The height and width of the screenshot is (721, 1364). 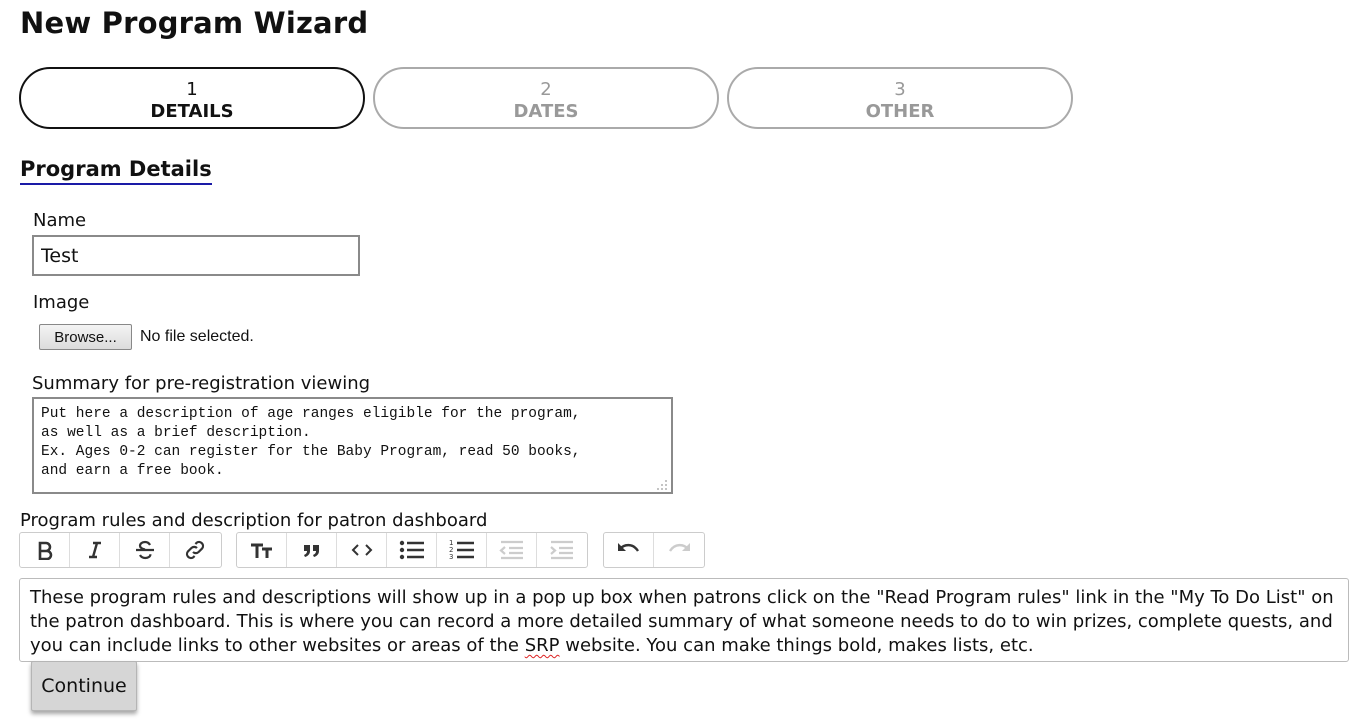 What do you see at coordinates (900, 111) in the screenshot?
I see `step-label: OTHER` at bounding box center [900, 111].